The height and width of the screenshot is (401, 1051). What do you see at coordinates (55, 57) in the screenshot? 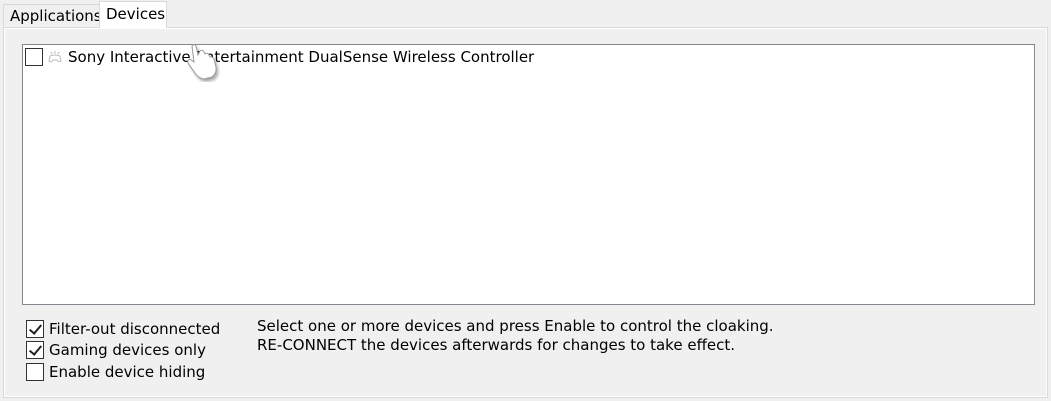
I see `gamepad-icon` at bounding box center [55, 57].